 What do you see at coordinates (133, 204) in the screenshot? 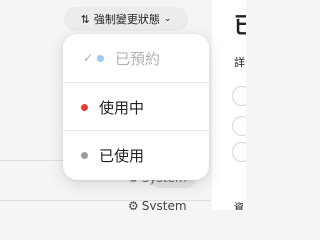
I see `gear-icon: ⚙` at bounding box center [133, 204].